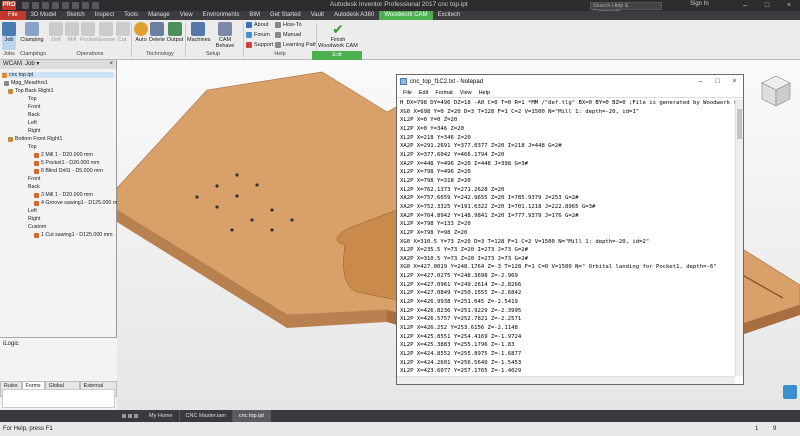 This screenshot has width=800, height=436. I want to click on tree-item-operation: 2 Mill 1 - D20.000 mm, so click(63, 155).